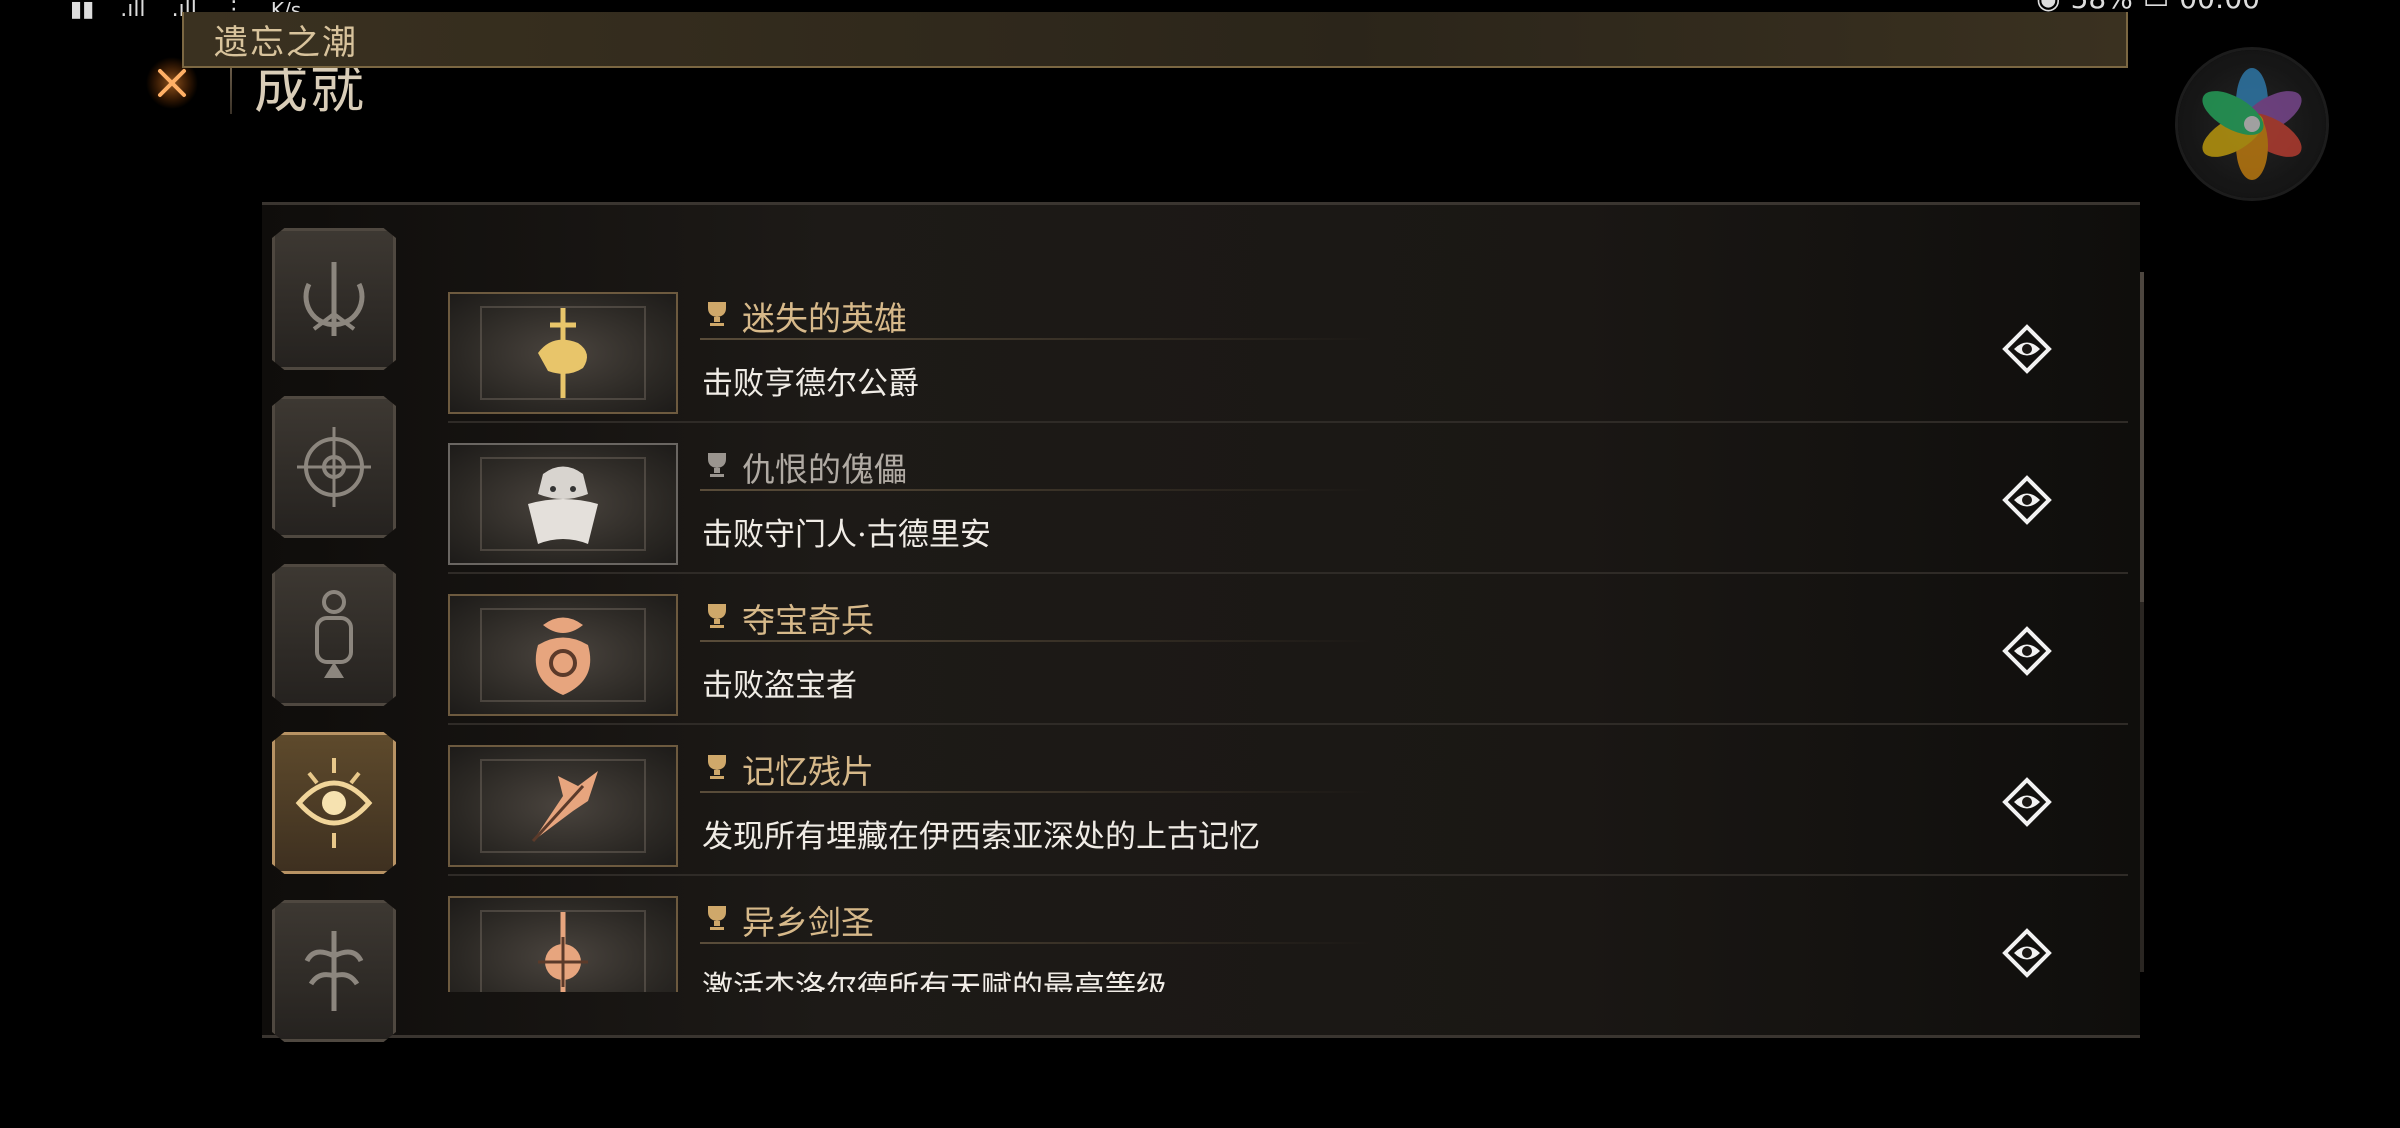 The image size is (2400, 1128). I want to click on tree-emblem-icon, so click(334, 971).